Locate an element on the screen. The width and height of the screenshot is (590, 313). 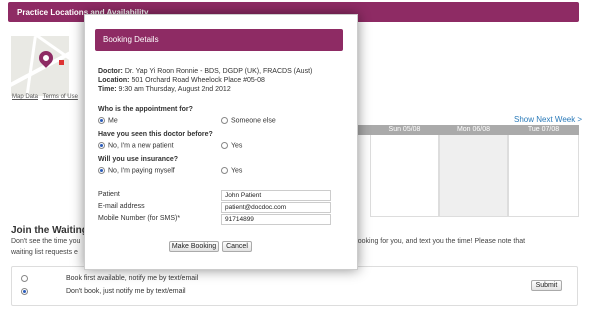
location-map is located at coordinates (40, 66).